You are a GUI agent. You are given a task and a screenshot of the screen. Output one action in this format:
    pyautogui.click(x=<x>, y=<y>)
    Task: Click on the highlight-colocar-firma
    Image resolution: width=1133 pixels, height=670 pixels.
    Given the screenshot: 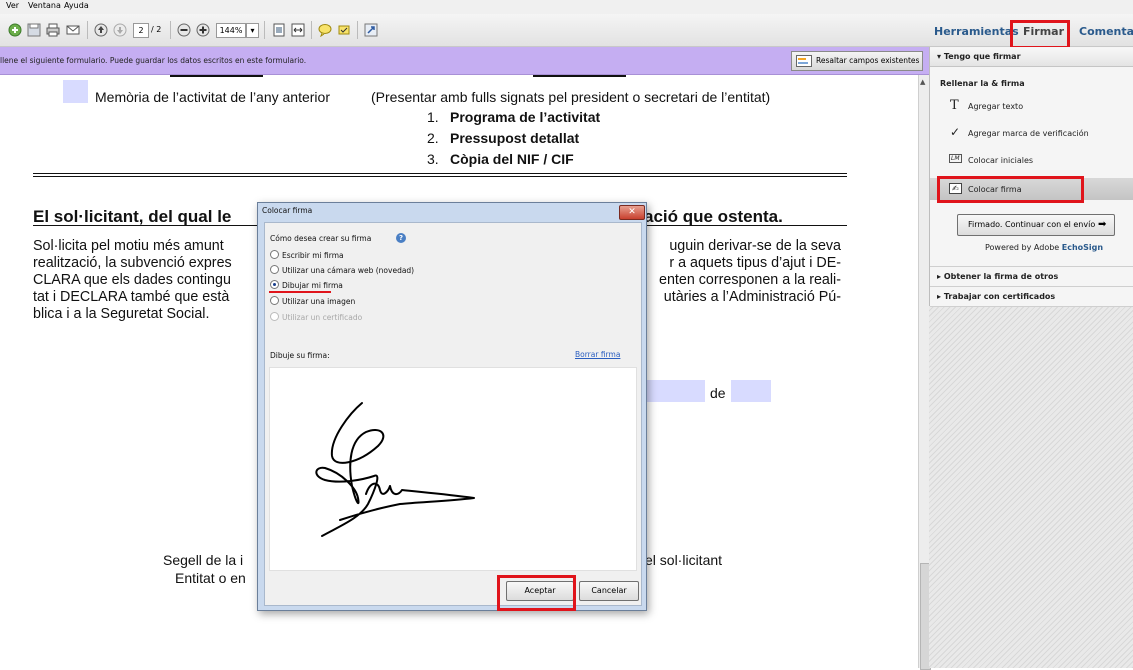 What is the action you would take?
    pyautogui.click(x=1010, y=189)
    